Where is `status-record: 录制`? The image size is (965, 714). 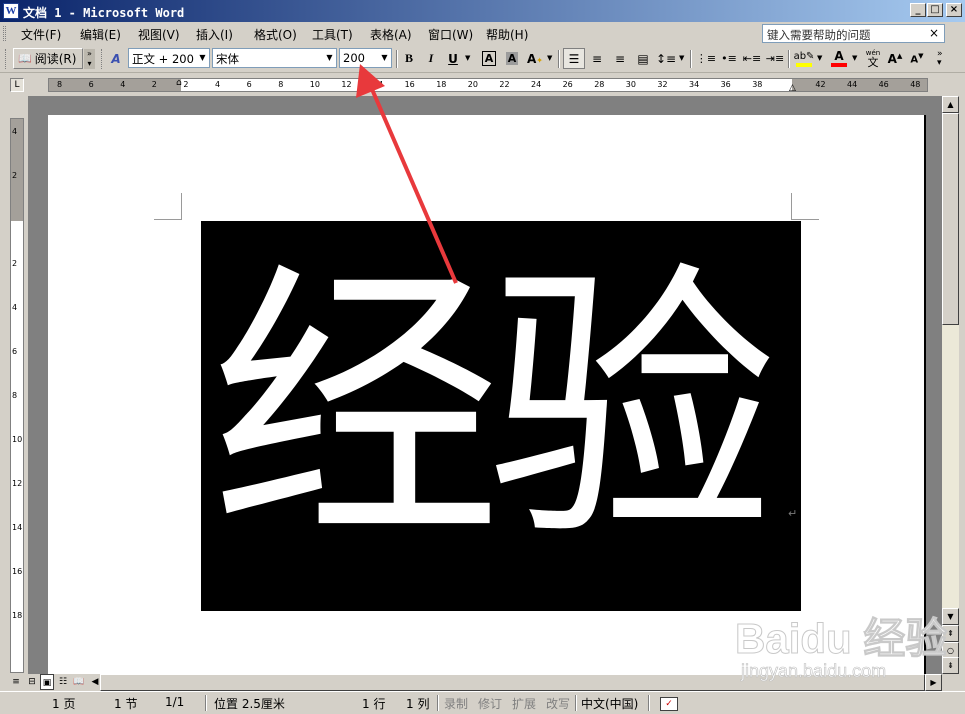
status-record: 录制 is located at coordinates (456, 703).